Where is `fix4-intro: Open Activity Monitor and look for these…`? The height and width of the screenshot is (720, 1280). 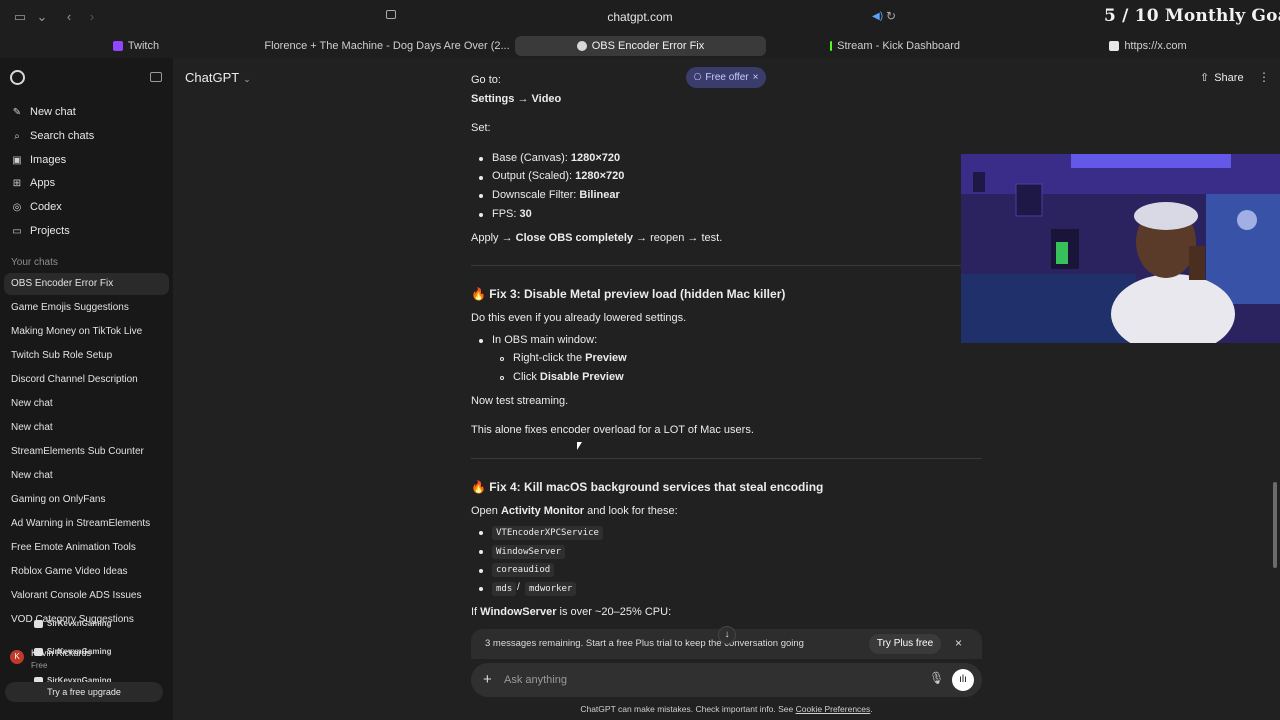 fix4-intro: Open Activity Monitor and look for these… is located at coordinates (574, 511).